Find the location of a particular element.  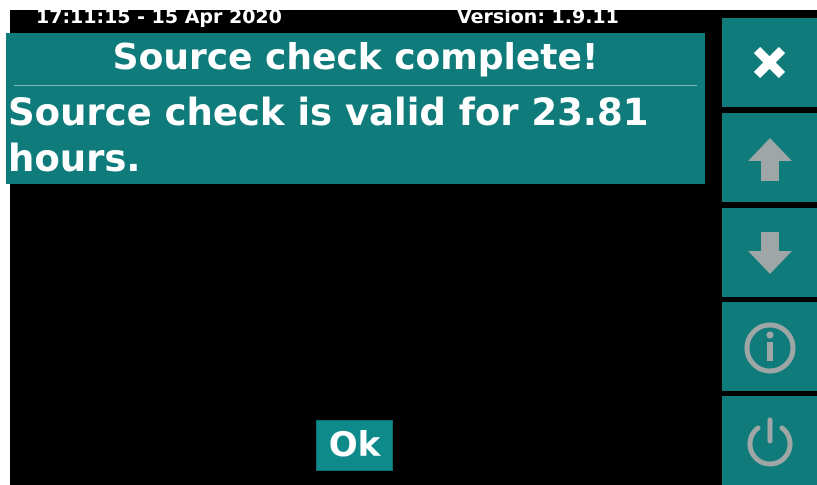

scroll-up-button is located at coordinates (769, 157).